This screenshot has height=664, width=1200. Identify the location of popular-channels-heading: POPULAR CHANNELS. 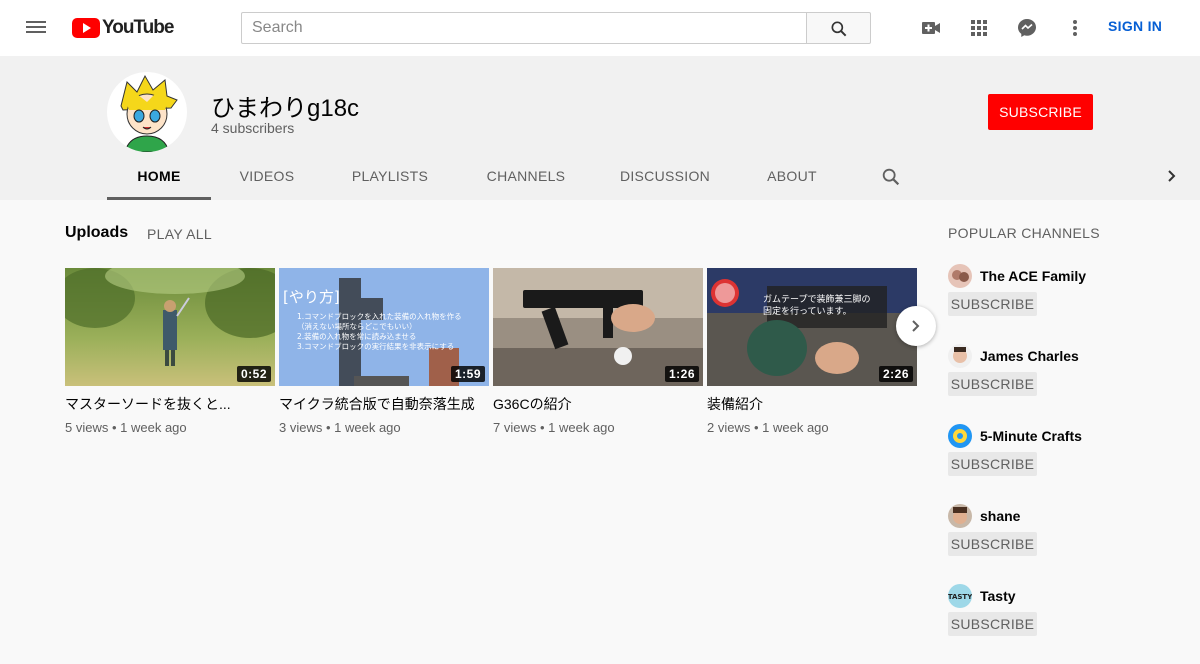
(1024, 233).